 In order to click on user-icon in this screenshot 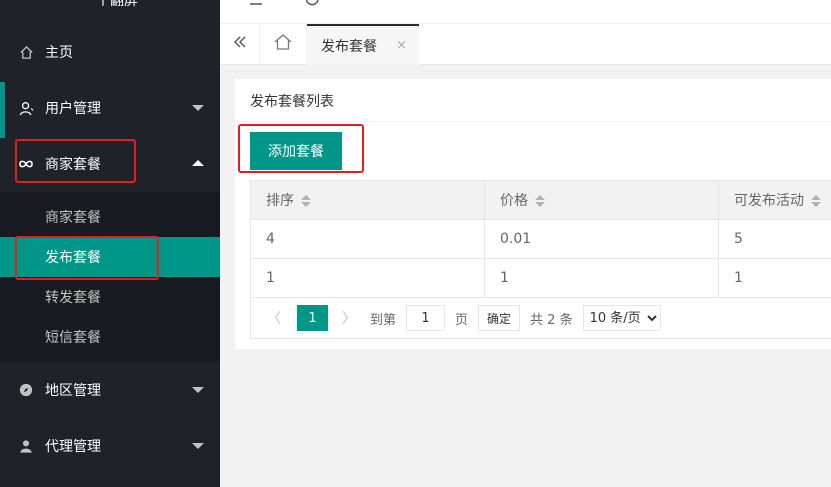, I will do `click(26, 108)`.